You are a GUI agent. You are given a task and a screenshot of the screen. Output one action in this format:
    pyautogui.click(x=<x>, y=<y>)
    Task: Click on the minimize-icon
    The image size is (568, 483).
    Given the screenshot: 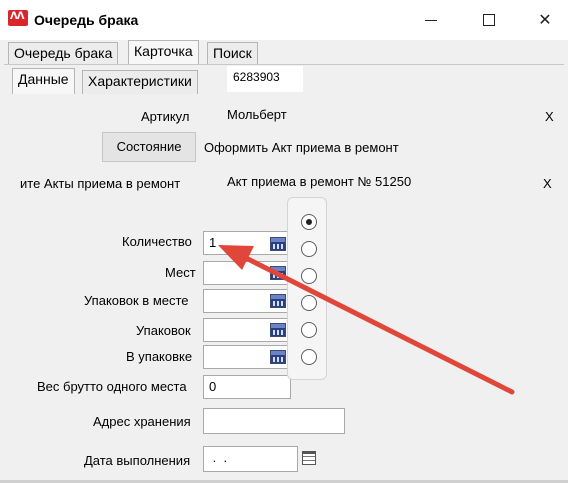 What is the action you would take?
    pyautogui.click(x=431, y=20)
    